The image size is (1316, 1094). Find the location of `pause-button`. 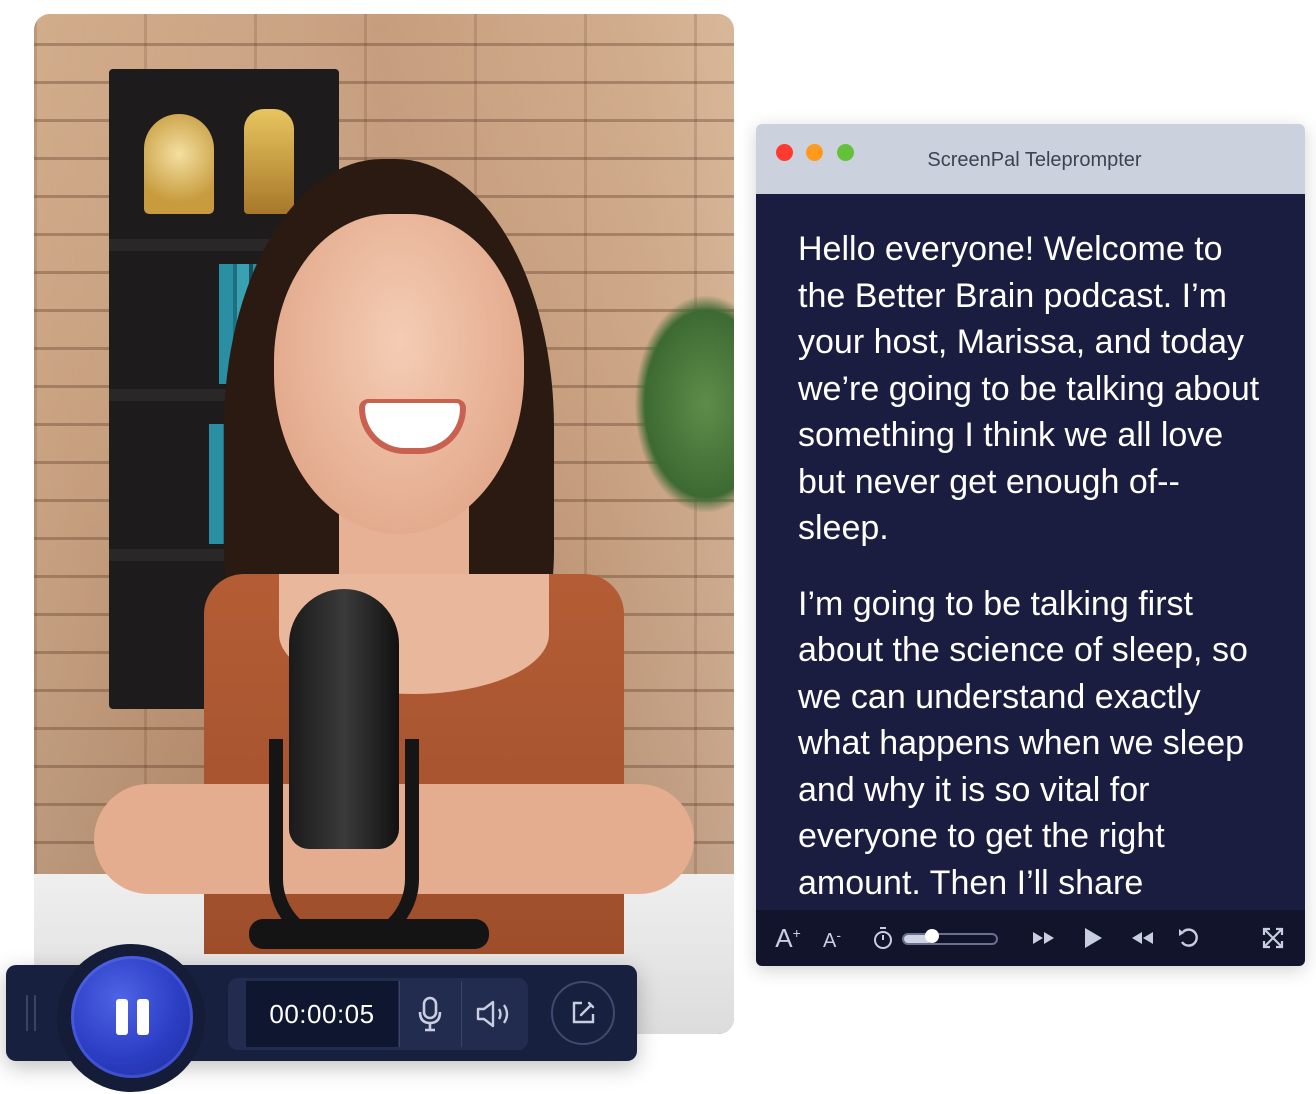

pause-button is located at coordinates (132, 1017).